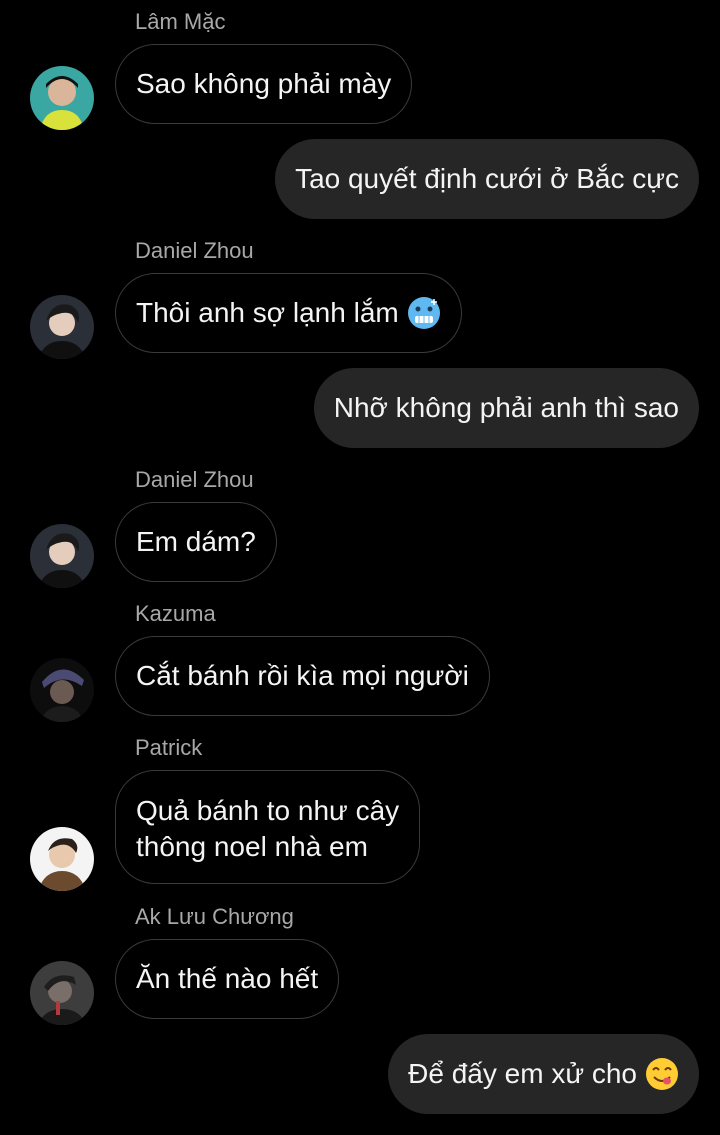 The image size is (720, 1135). I want to click on incoming-message-bubble: Sao không phải mày, so click(264, 84).